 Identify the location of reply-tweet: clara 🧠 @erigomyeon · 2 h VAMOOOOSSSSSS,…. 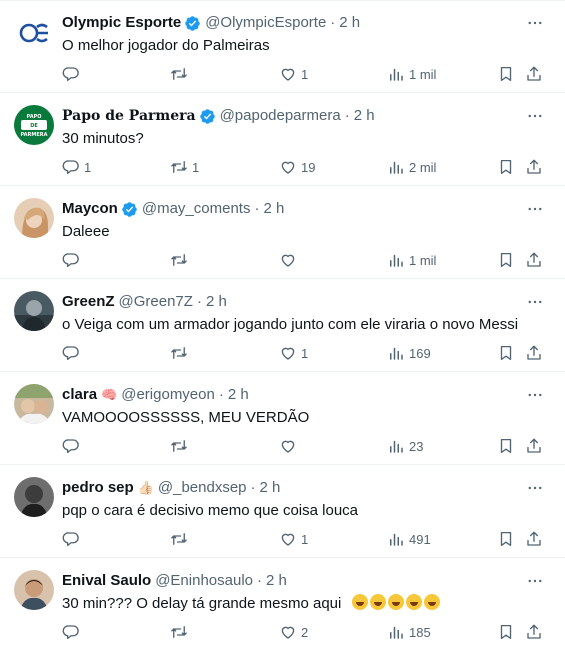
(282, 418).